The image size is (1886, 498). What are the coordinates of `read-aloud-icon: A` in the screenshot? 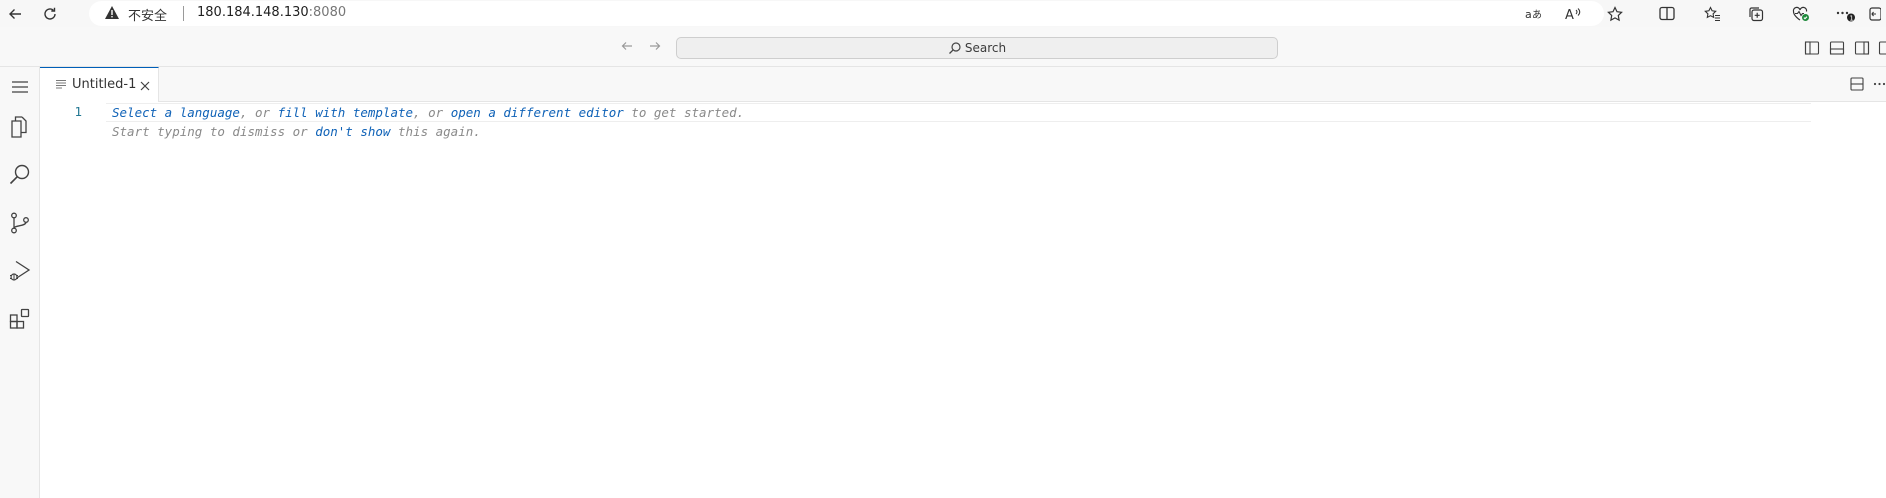 It's located at (1574, 13).